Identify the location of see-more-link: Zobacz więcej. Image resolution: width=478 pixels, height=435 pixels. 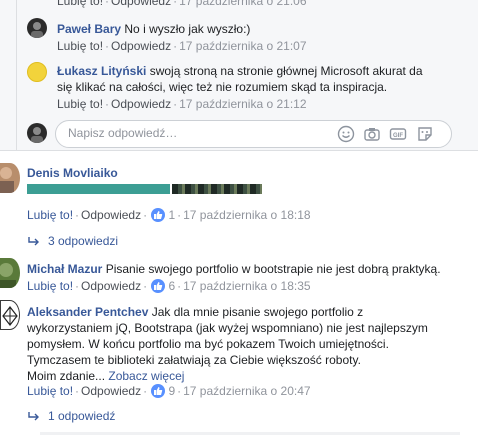
(146, 376).